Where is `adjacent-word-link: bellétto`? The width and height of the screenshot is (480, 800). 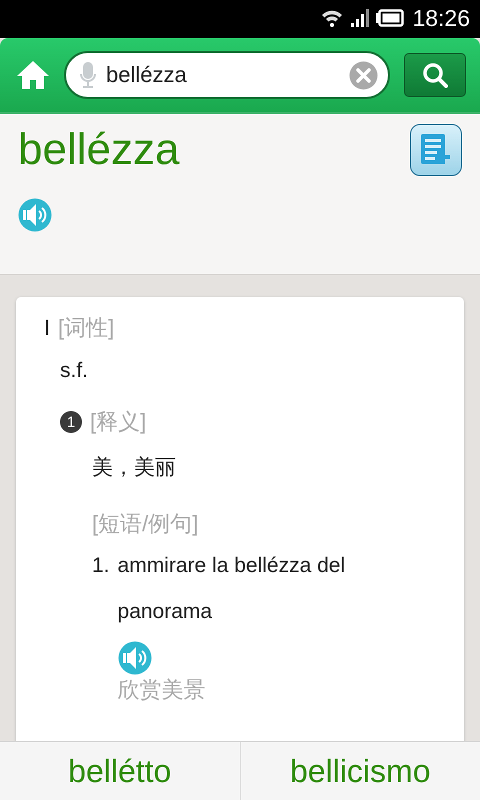
adjacent-word-link: bellétto is located at coordinates (120, 771).